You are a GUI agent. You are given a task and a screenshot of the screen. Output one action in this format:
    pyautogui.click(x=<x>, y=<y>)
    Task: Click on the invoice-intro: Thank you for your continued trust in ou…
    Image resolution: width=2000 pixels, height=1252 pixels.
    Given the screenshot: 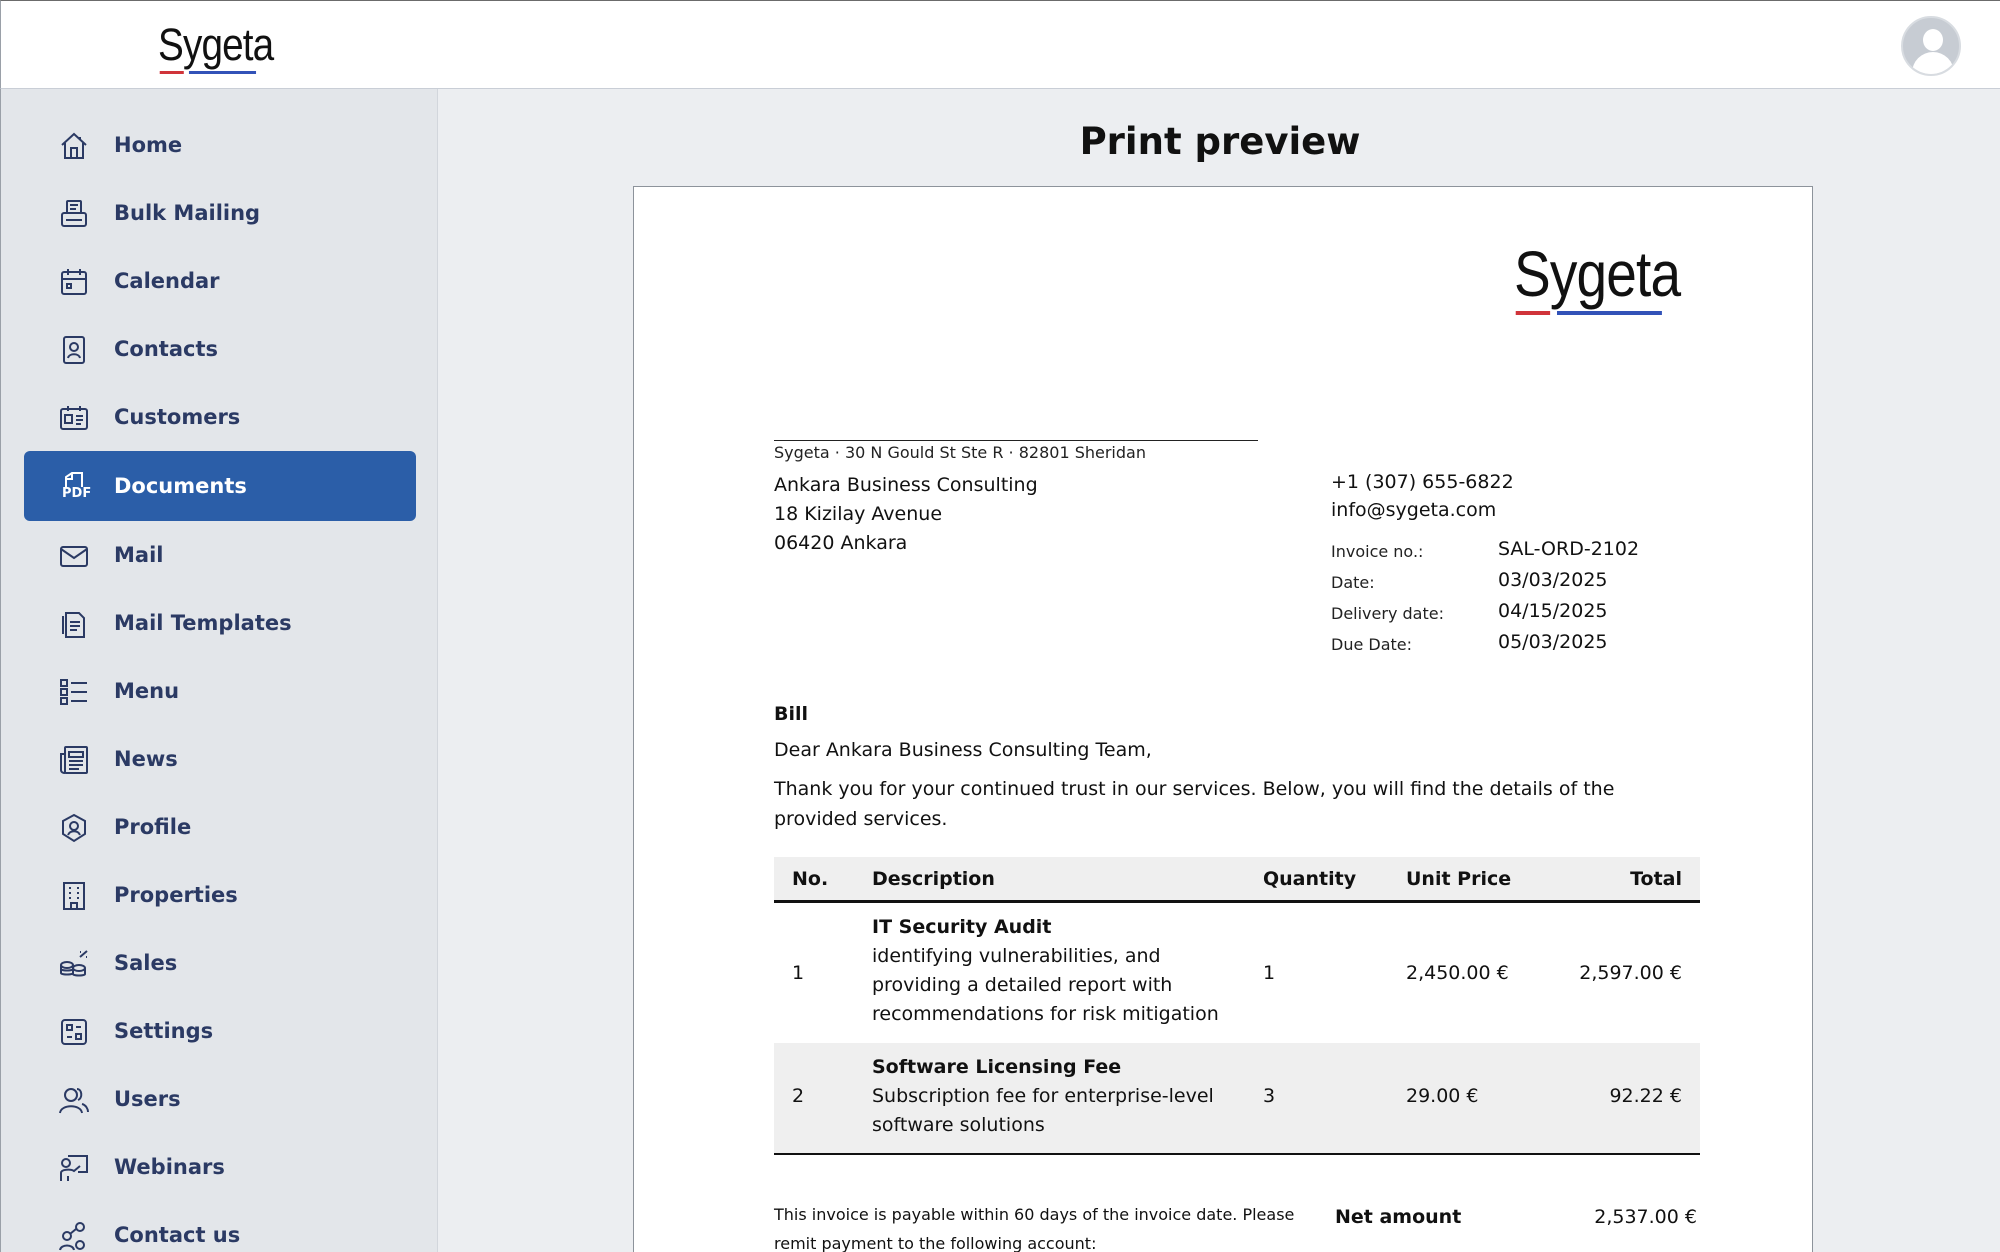 What is the action you would take?
    pyautogui.click(x=1194, y=804)
    